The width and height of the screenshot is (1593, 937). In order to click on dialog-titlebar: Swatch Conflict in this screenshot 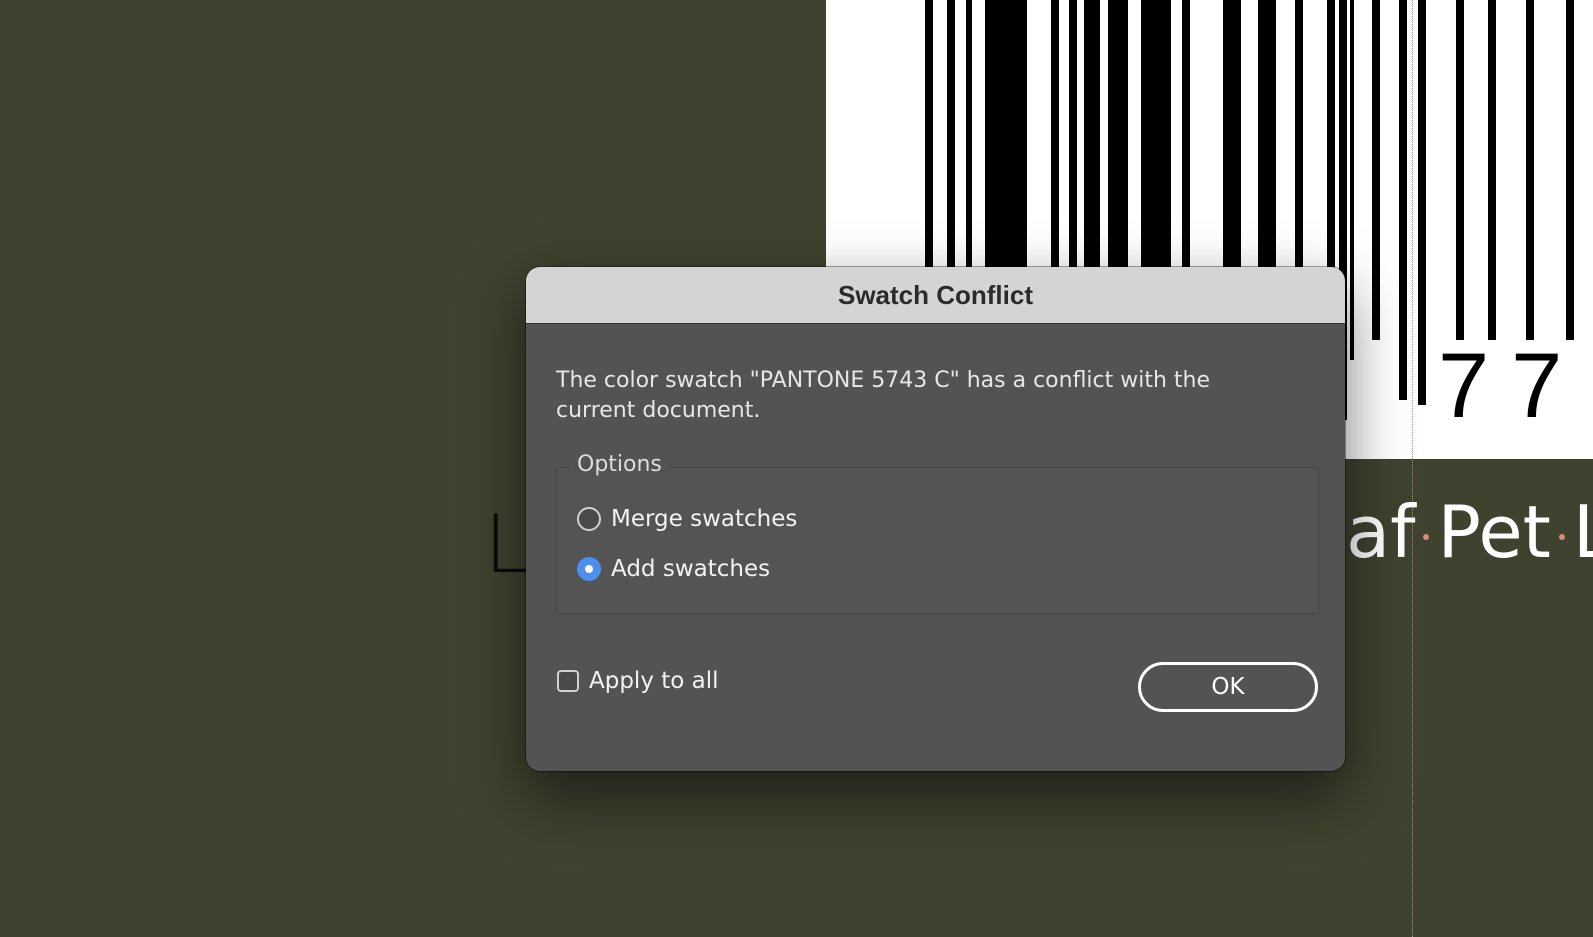, I will do `click(935, 295)`.